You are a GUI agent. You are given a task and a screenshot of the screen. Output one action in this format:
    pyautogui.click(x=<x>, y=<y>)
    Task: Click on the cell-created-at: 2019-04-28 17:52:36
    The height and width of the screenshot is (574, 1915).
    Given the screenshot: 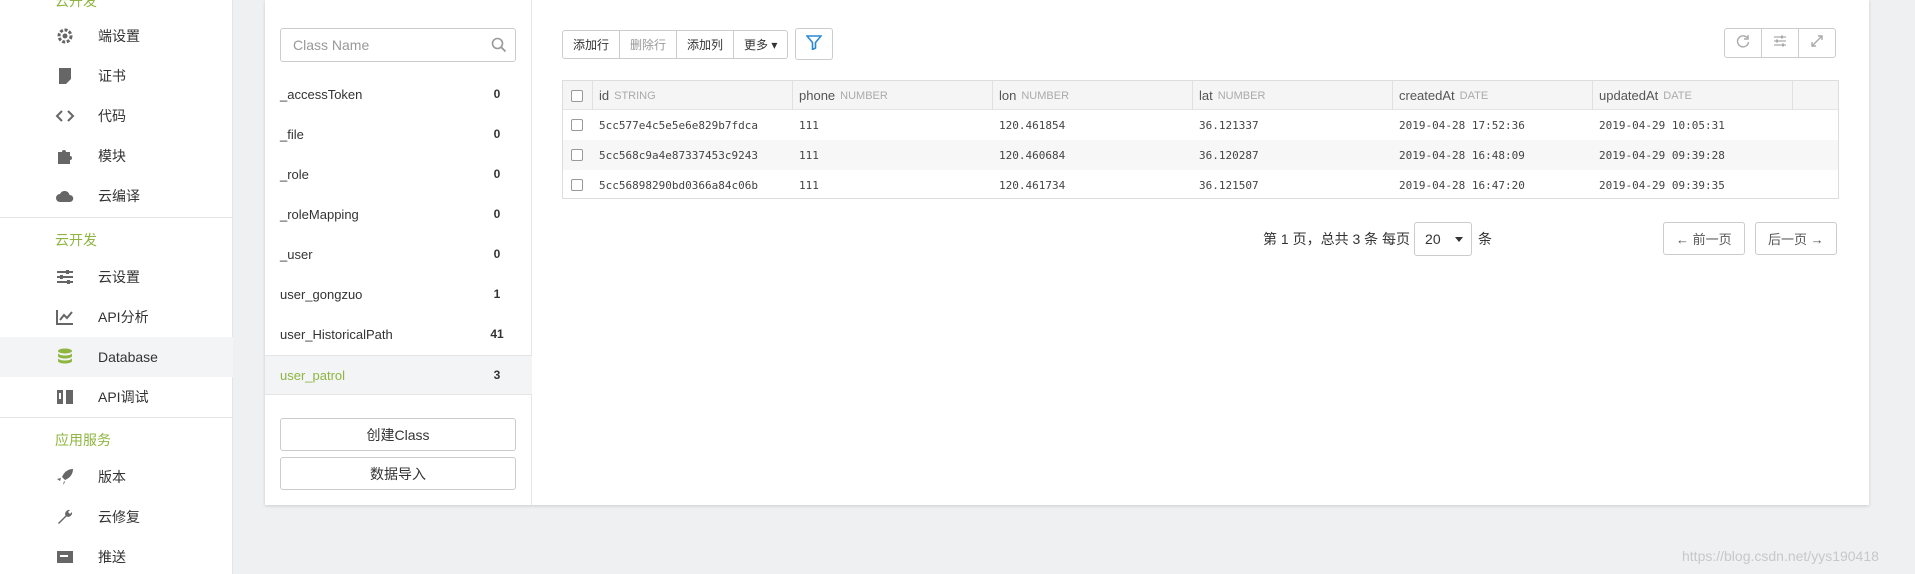 What is the action you would take?
    pyautogui.click(x=1459, y=125)
    